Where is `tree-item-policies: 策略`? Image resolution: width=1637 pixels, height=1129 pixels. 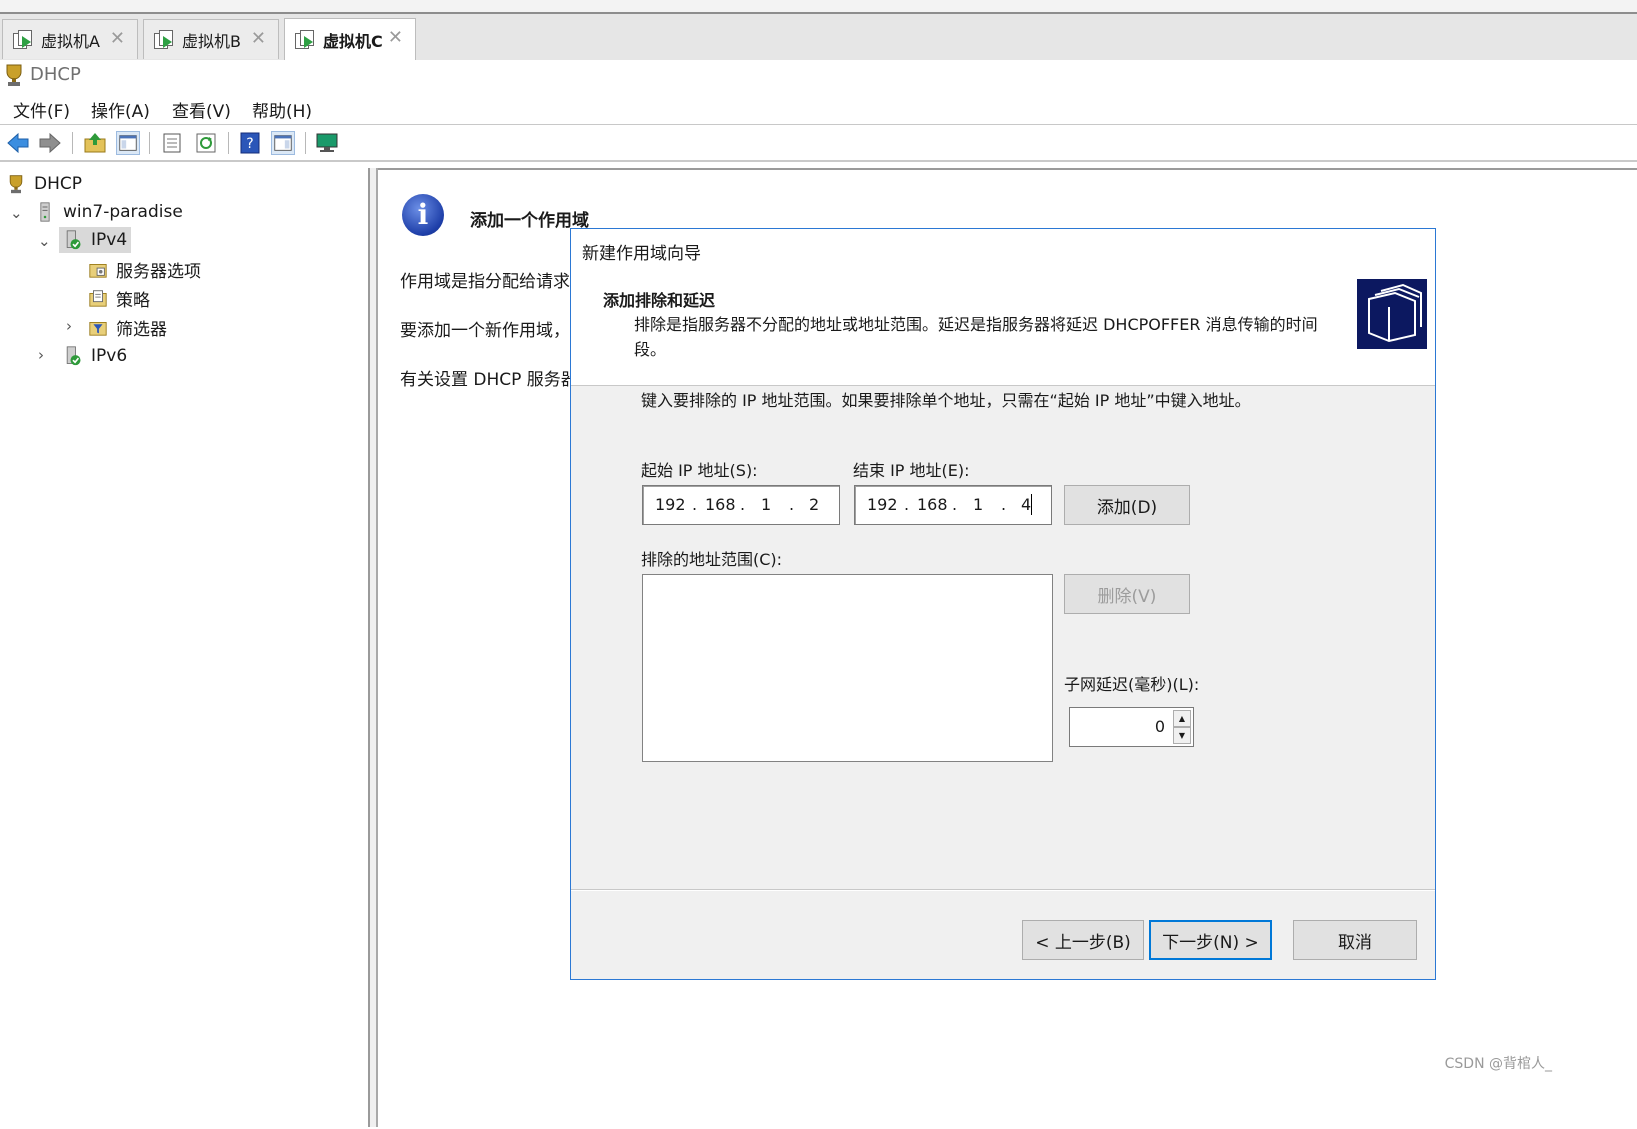 tree-item-policies: 策略 is located at coordinates (119, 298).